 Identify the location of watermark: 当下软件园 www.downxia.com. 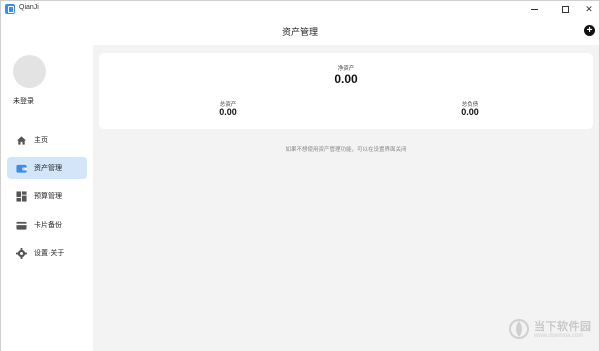
(552, 331).